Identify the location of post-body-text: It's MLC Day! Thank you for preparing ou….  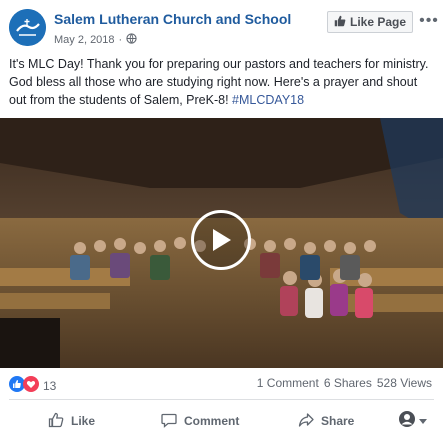
(219, 82).